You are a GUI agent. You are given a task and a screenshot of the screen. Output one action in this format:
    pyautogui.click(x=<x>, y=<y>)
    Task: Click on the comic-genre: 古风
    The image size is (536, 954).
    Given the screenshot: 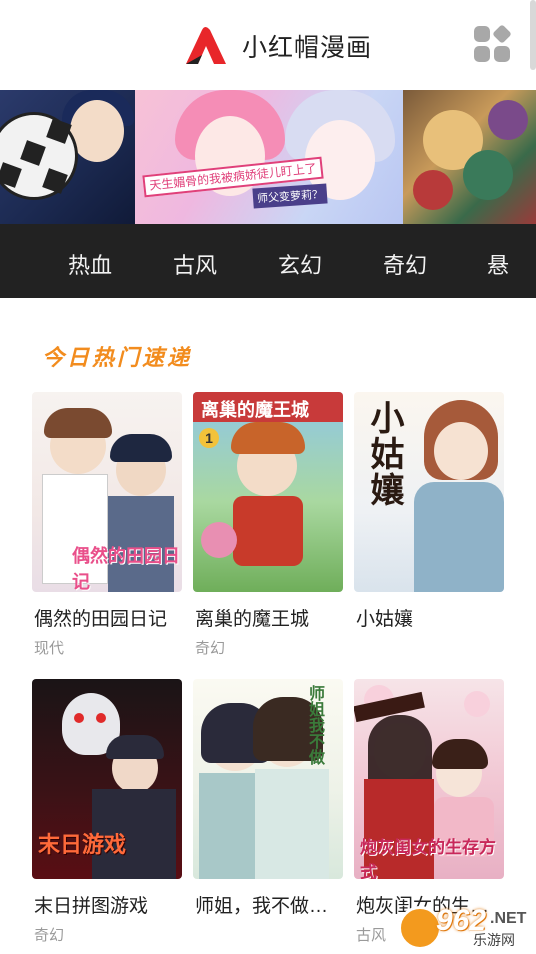 What is the action you would take?
    pyautogui.click(x=371, y=935)
    